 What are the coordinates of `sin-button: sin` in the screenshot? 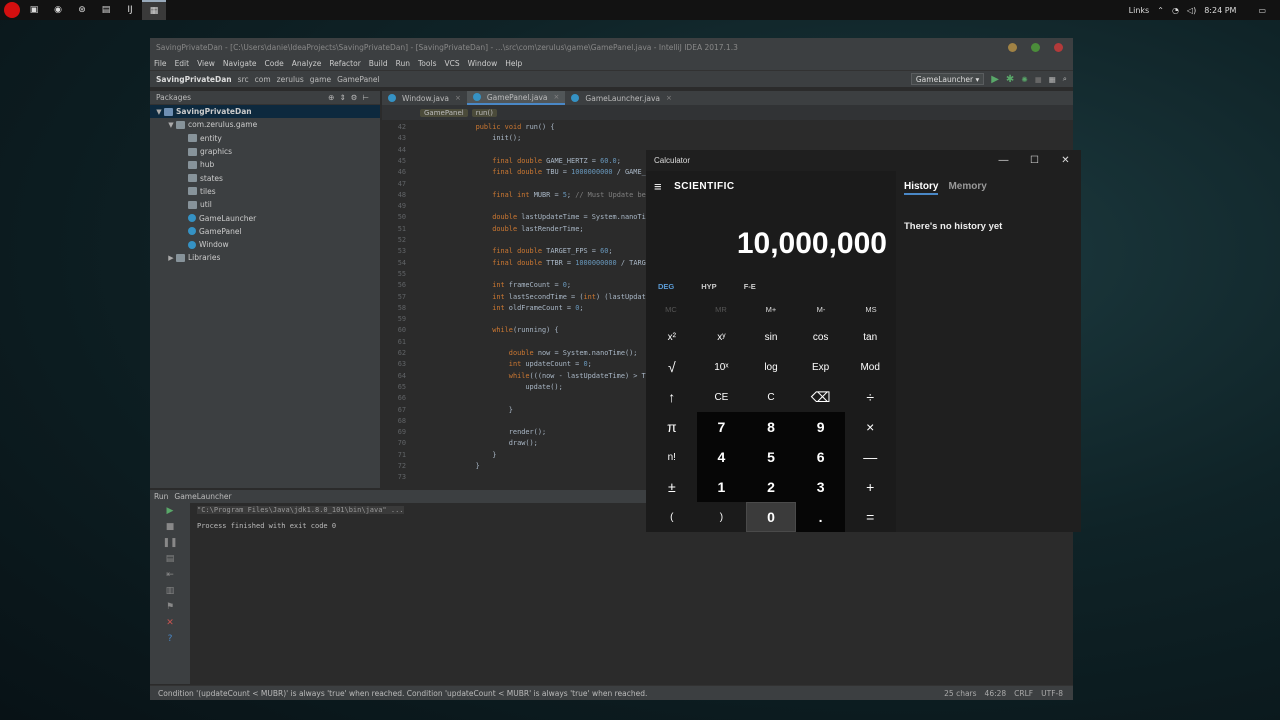 It's located at (771, 337).